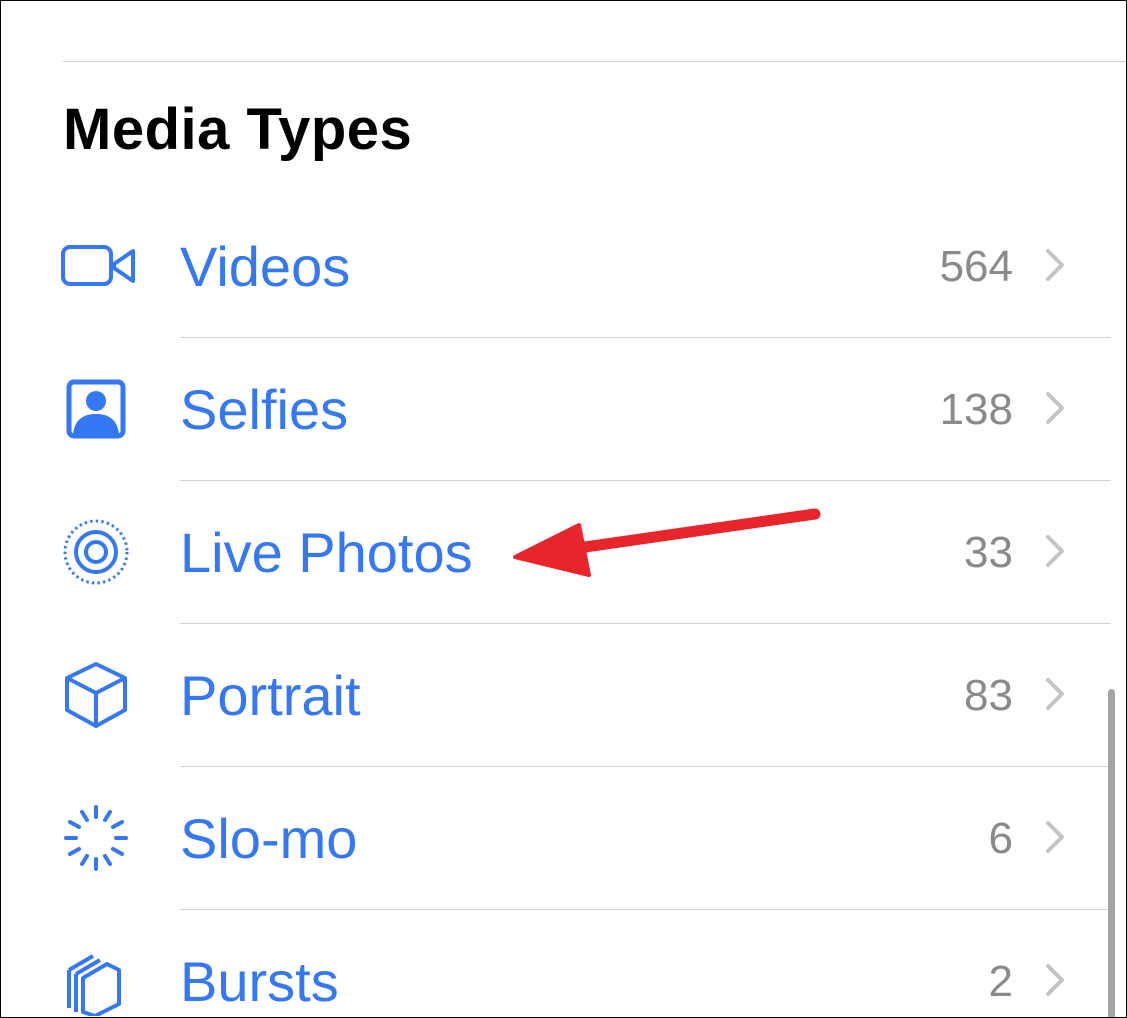 The width and height of the screenshot is (1127, 1018). I want to click on media-type-count: 2, so click(1000, 981).